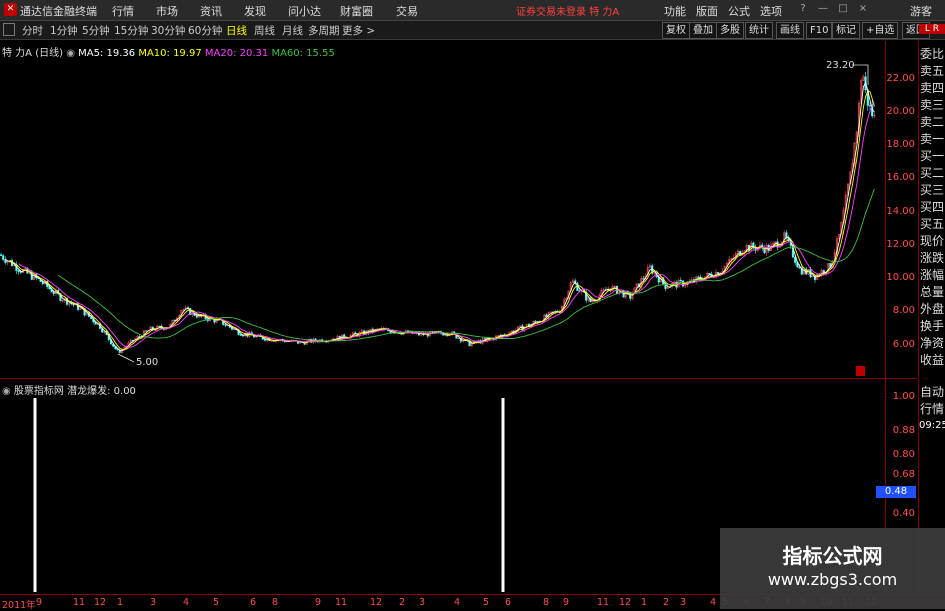  I want to click on menu-layout: 版面, so click(707, 11).